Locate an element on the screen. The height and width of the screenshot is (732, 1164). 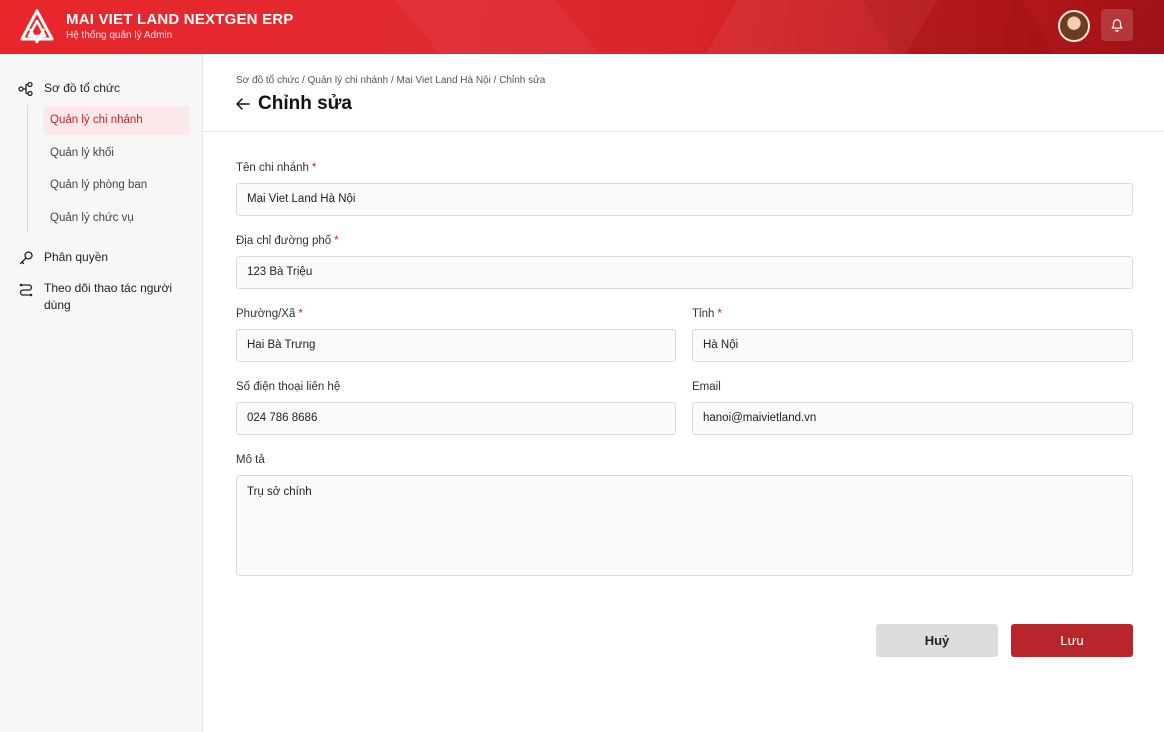
ward-input: Hai Bà Trưng is located at coordinates (456, 345).